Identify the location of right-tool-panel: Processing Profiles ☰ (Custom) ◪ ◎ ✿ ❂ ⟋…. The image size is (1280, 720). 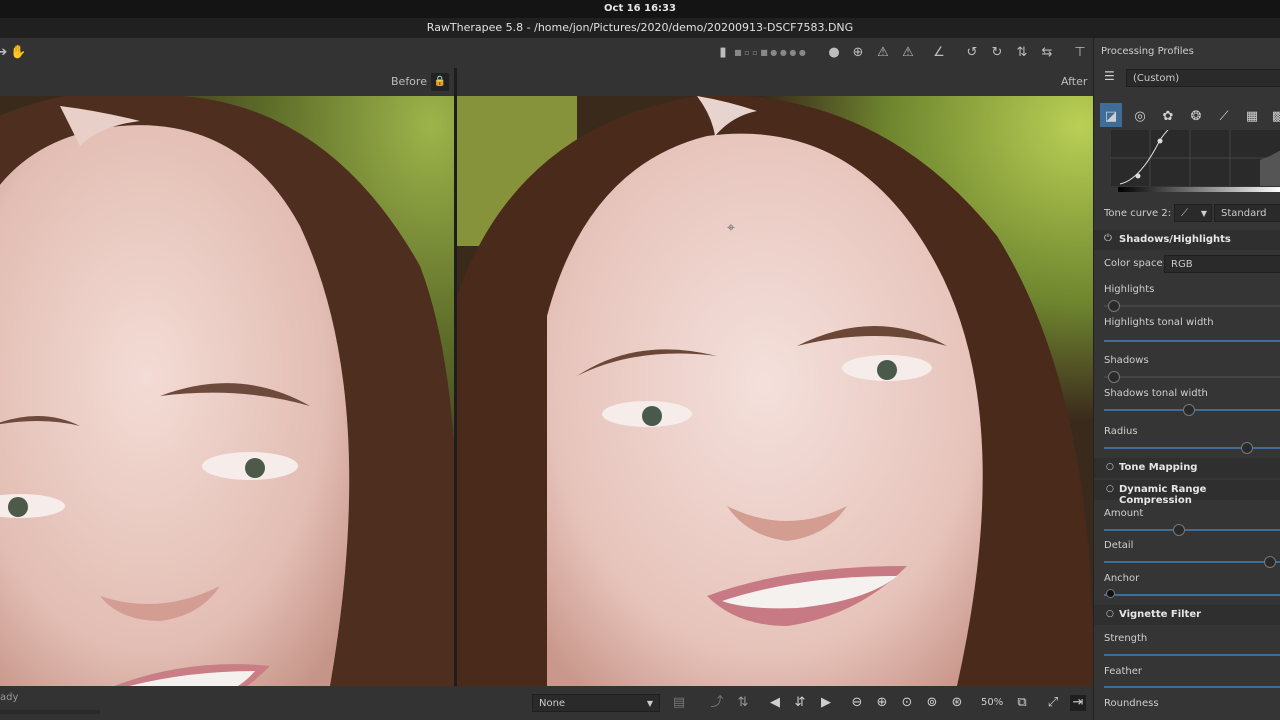
(1186, 379).